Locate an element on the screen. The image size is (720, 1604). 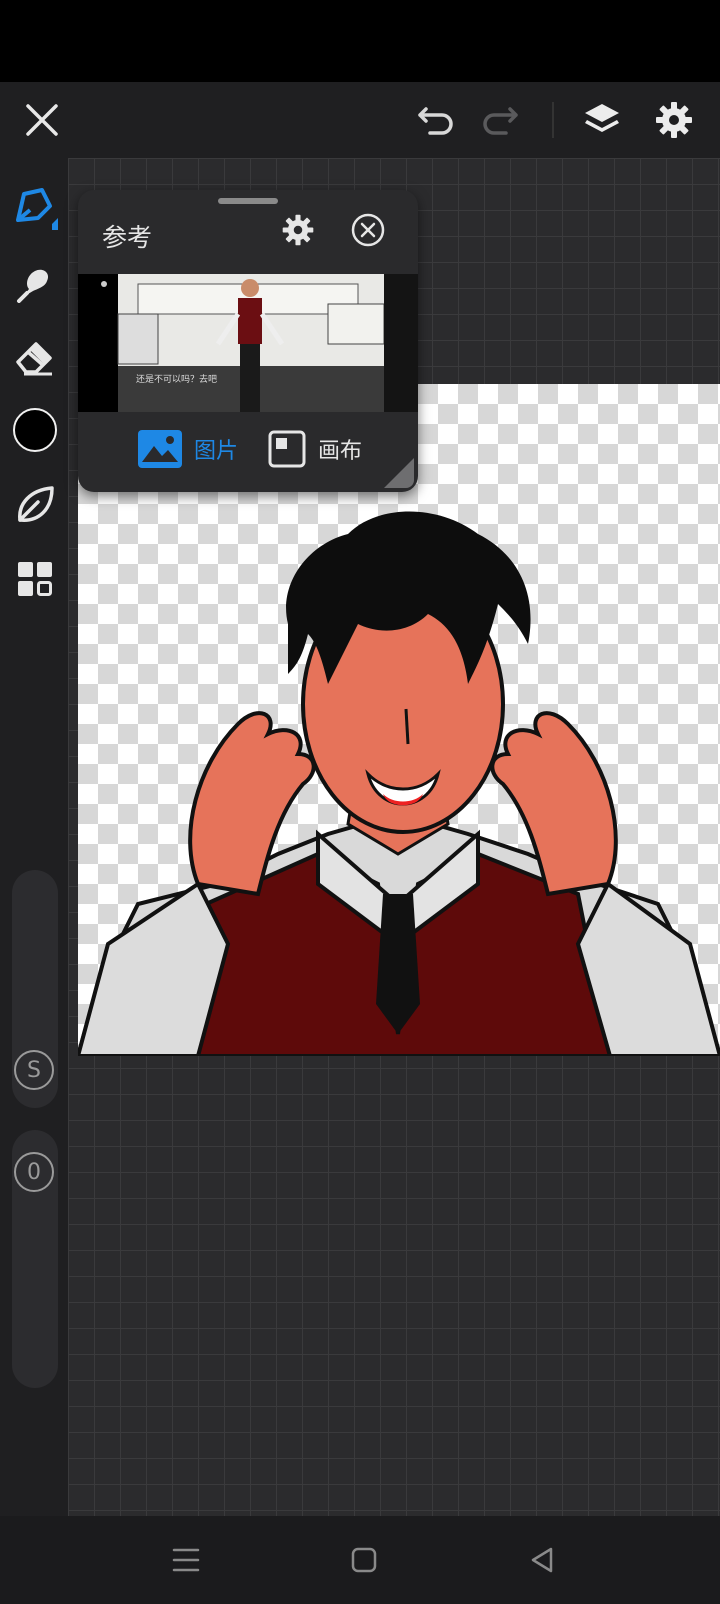
layers-icon is located at coordinates (602, 118).